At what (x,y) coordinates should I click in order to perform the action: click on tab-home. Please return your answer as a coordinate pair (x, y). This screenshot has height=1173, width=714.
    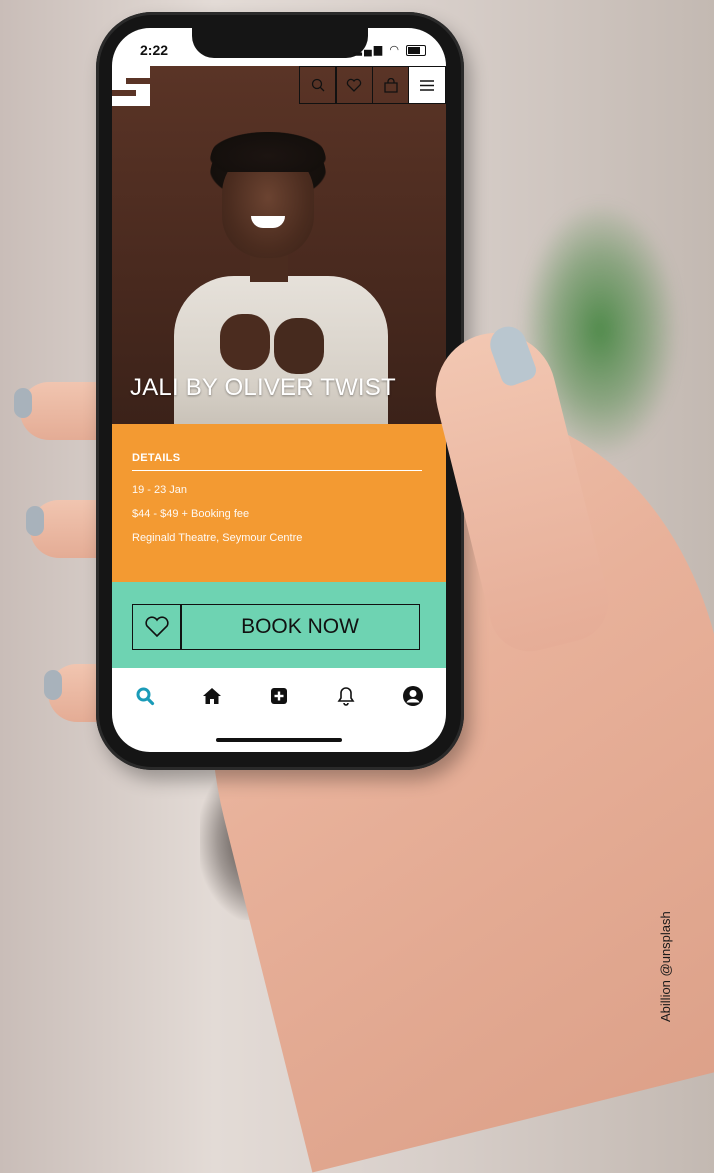
    Looking at the image, I should click on (212, 696).